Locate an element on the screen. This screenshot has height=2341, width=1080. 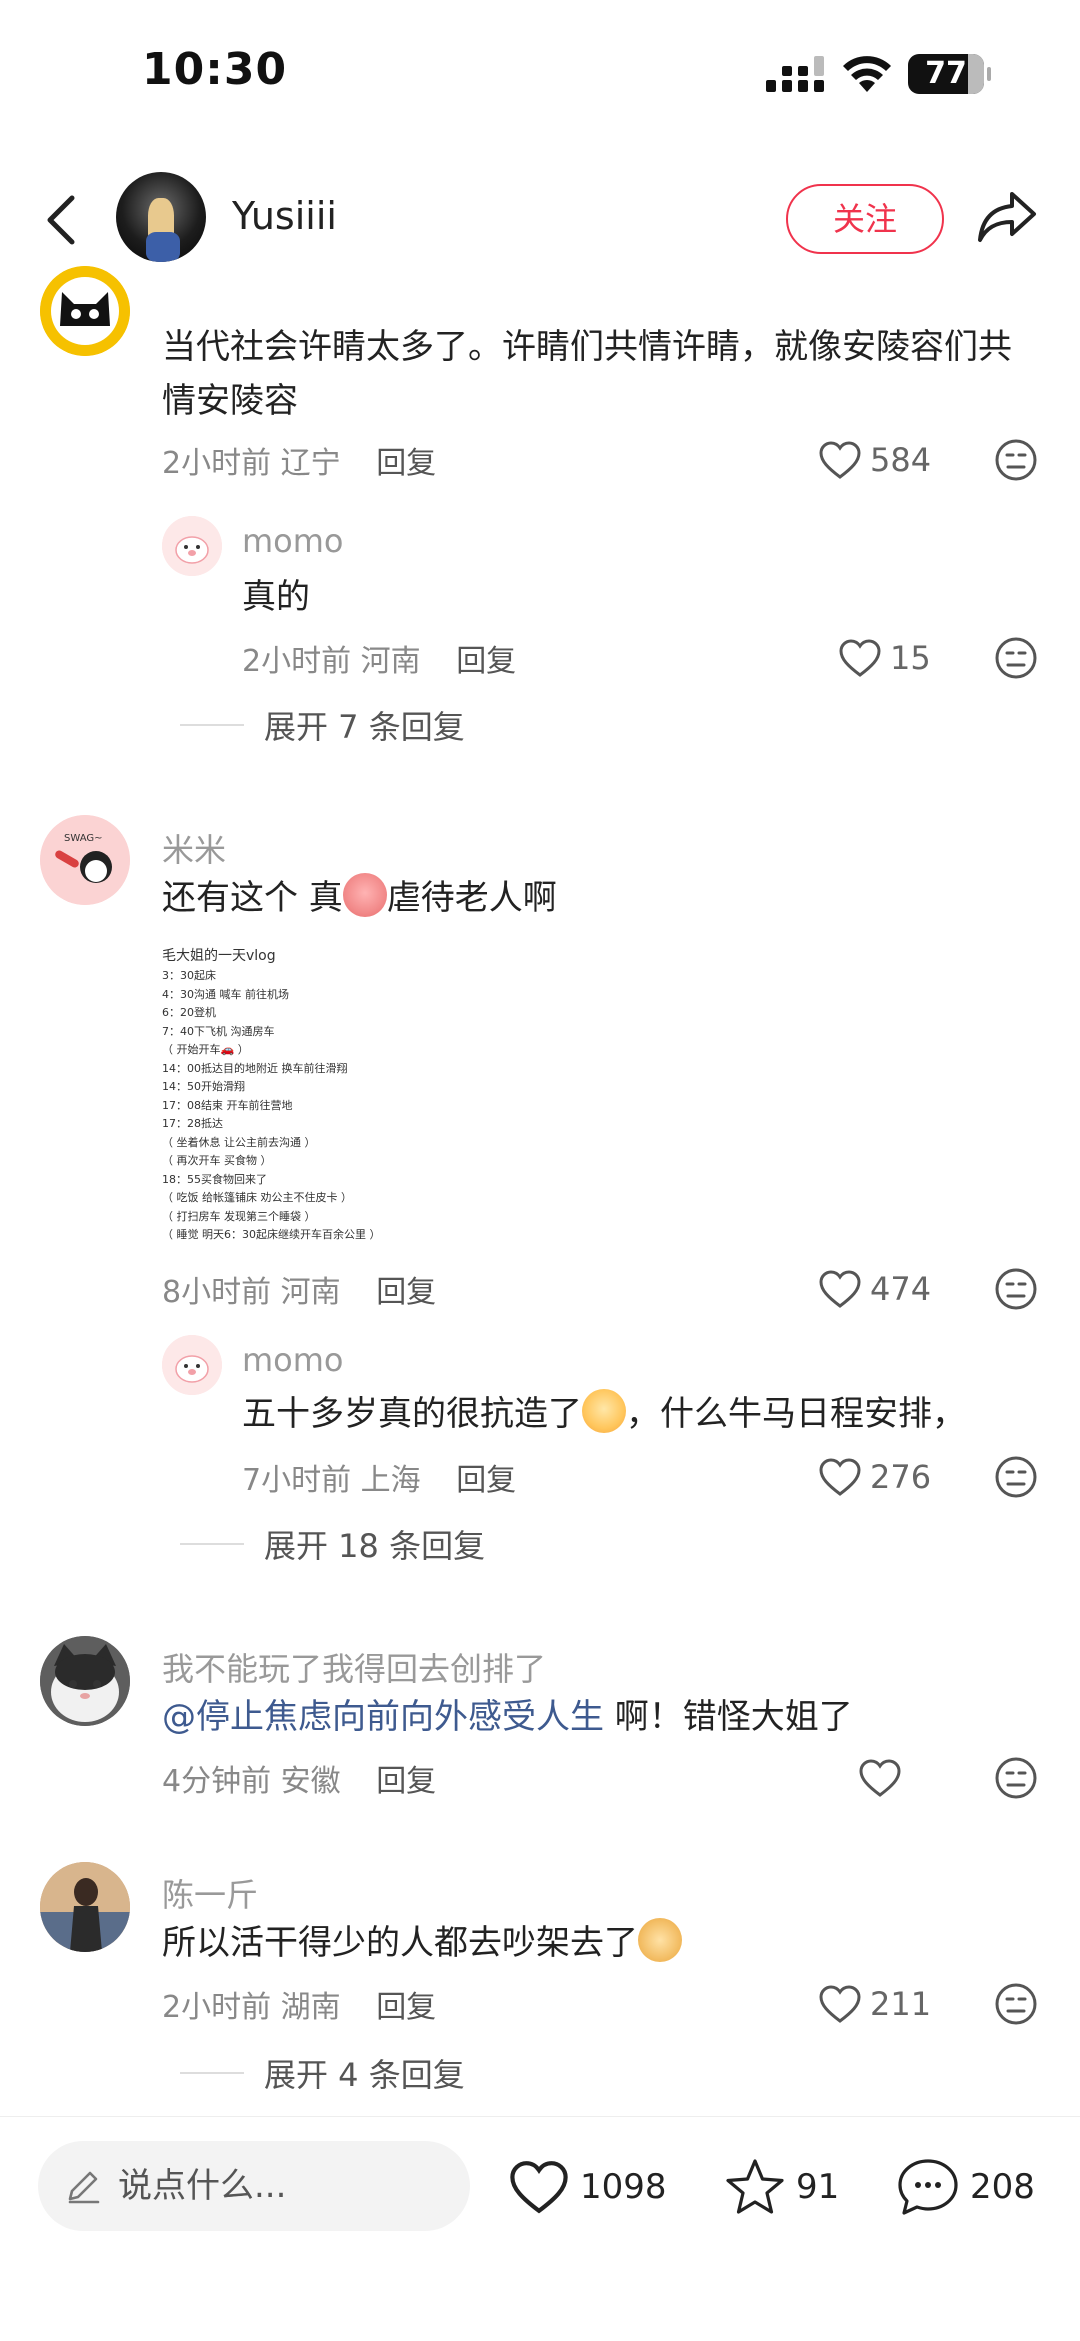
post-comment-button: 208 is located at coordinates (965, 2187).